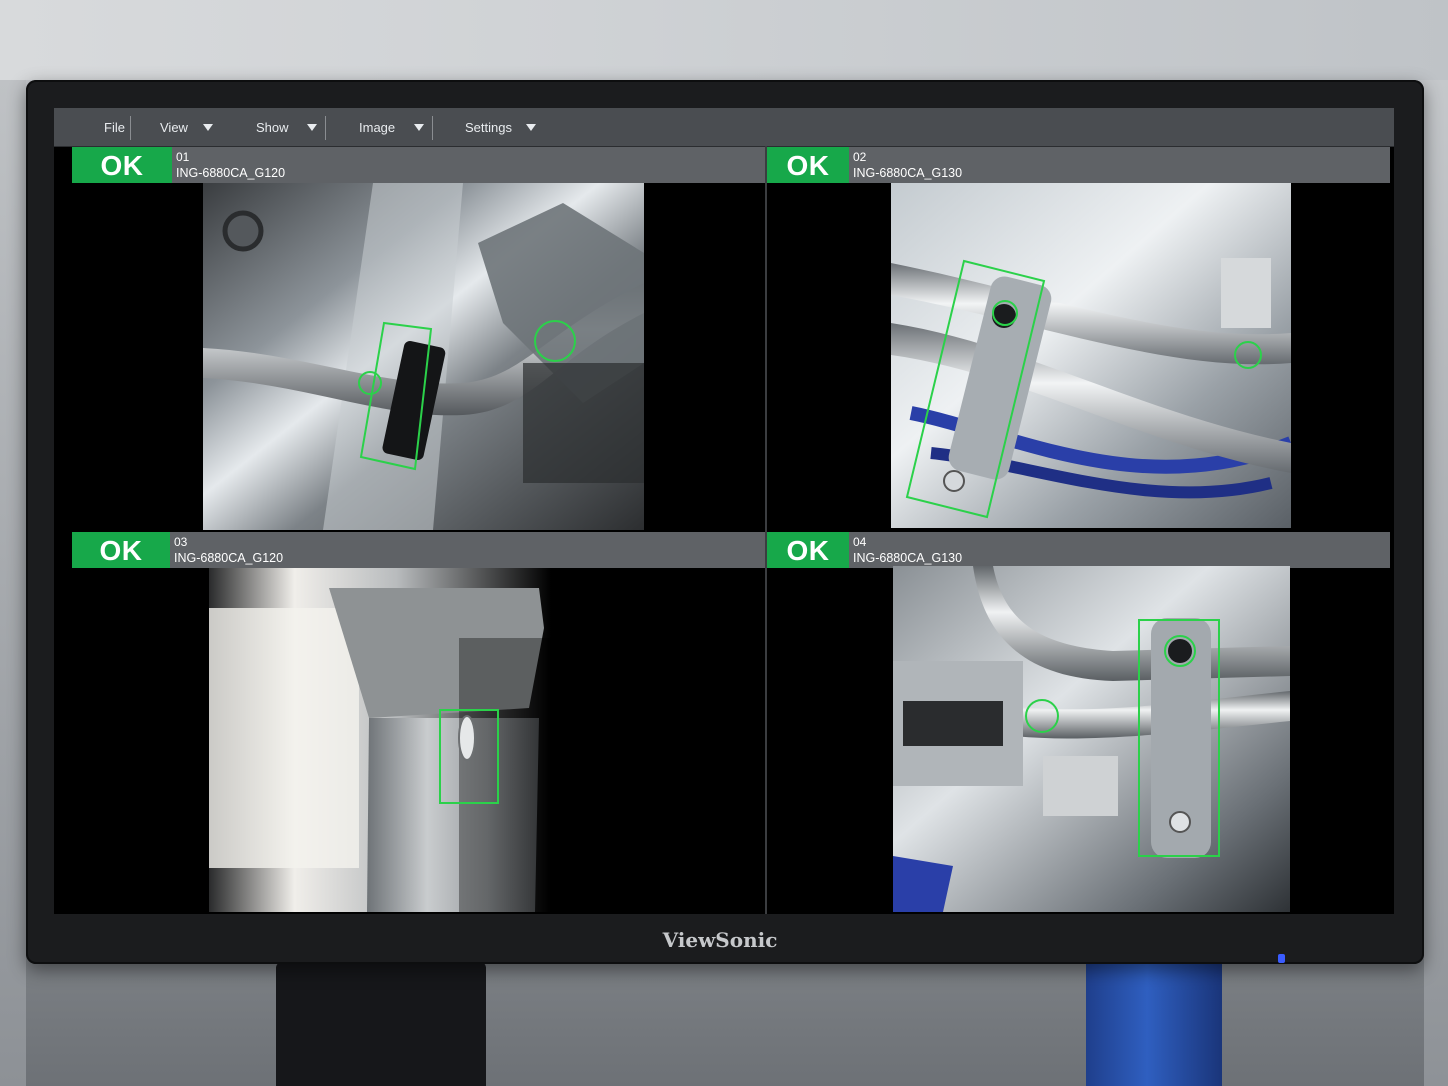 This screenshot has width=1448, height=1086. Describe the element at coordinates (174, 127) in the screenshot. I see `menu-view-label: View` at that location.